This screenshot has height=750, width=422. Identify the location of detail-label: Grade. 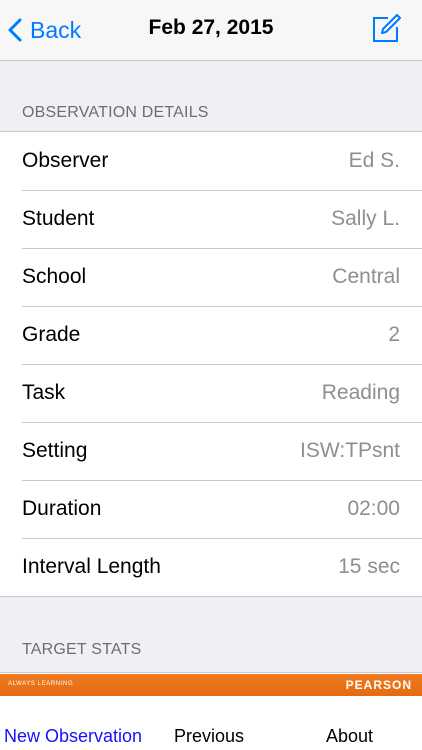
(51, 334).